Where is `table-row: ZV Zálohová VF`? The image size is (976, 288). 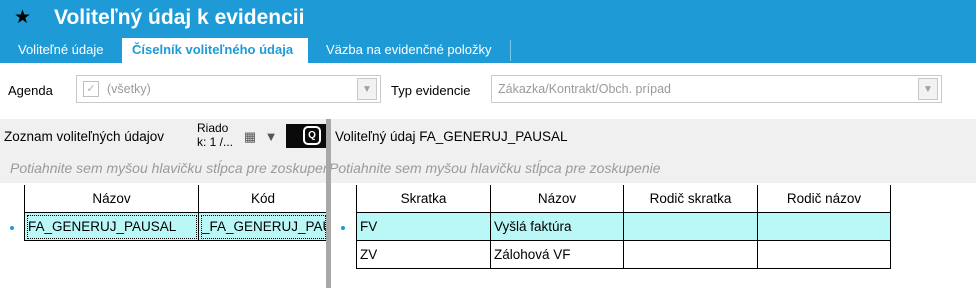
table-row: ZV Zálohová VF is located at coordinates (624, 255).